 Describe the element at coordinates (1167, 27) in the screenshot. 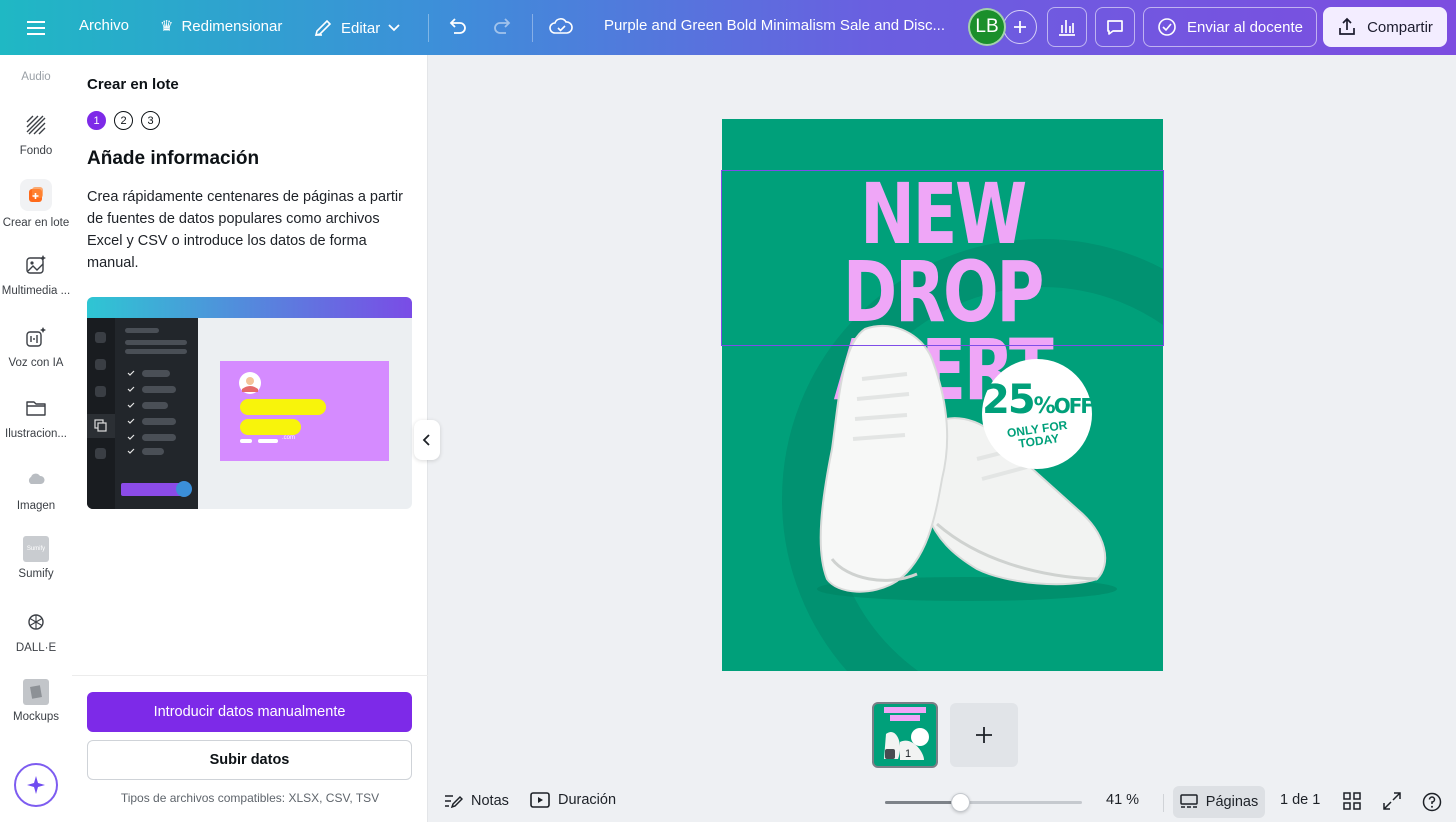

I see `check-circle-icon` at that location.